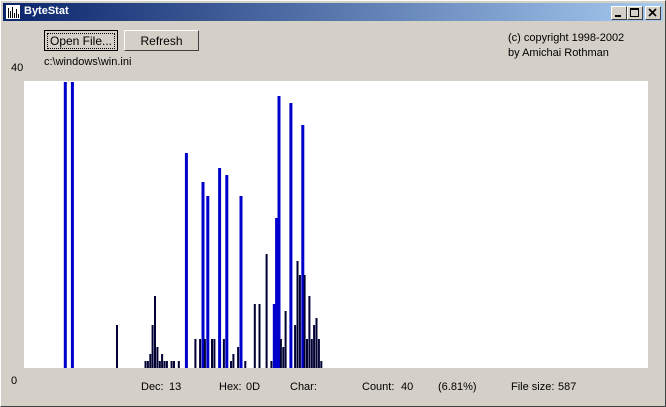 The image size is (666, 407). I want to click on window-title: ByteStat, so click(46, 11).